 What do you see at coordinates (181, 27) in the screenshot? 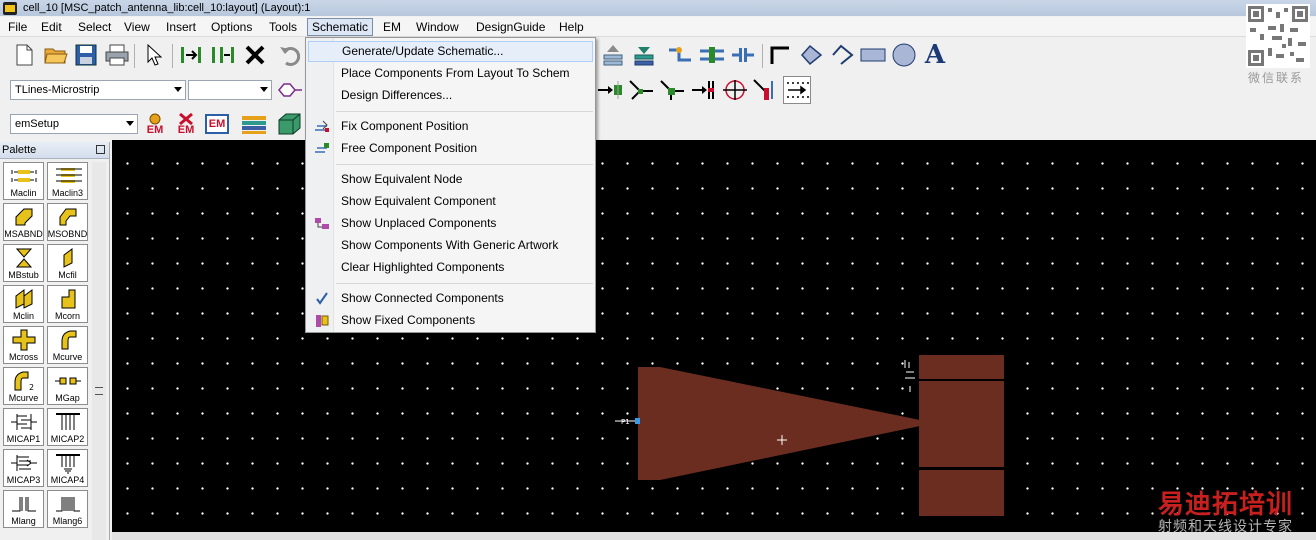
I see `menu-insert: Insert` at bounding box center [181, 27].